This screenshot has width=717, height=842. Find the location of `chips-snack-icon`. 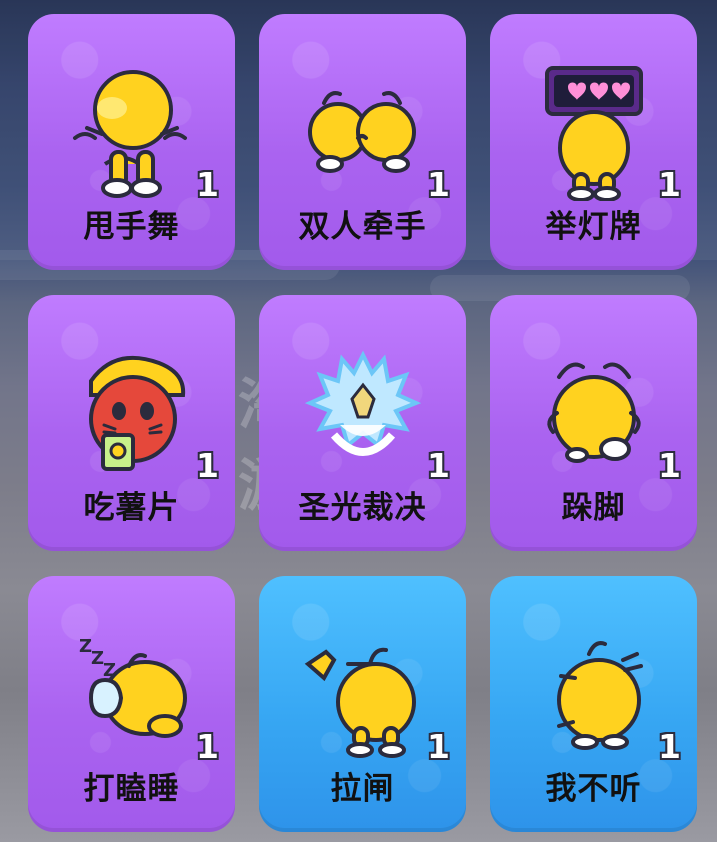

chips-snack-icon is located at coordinates (136, 413).